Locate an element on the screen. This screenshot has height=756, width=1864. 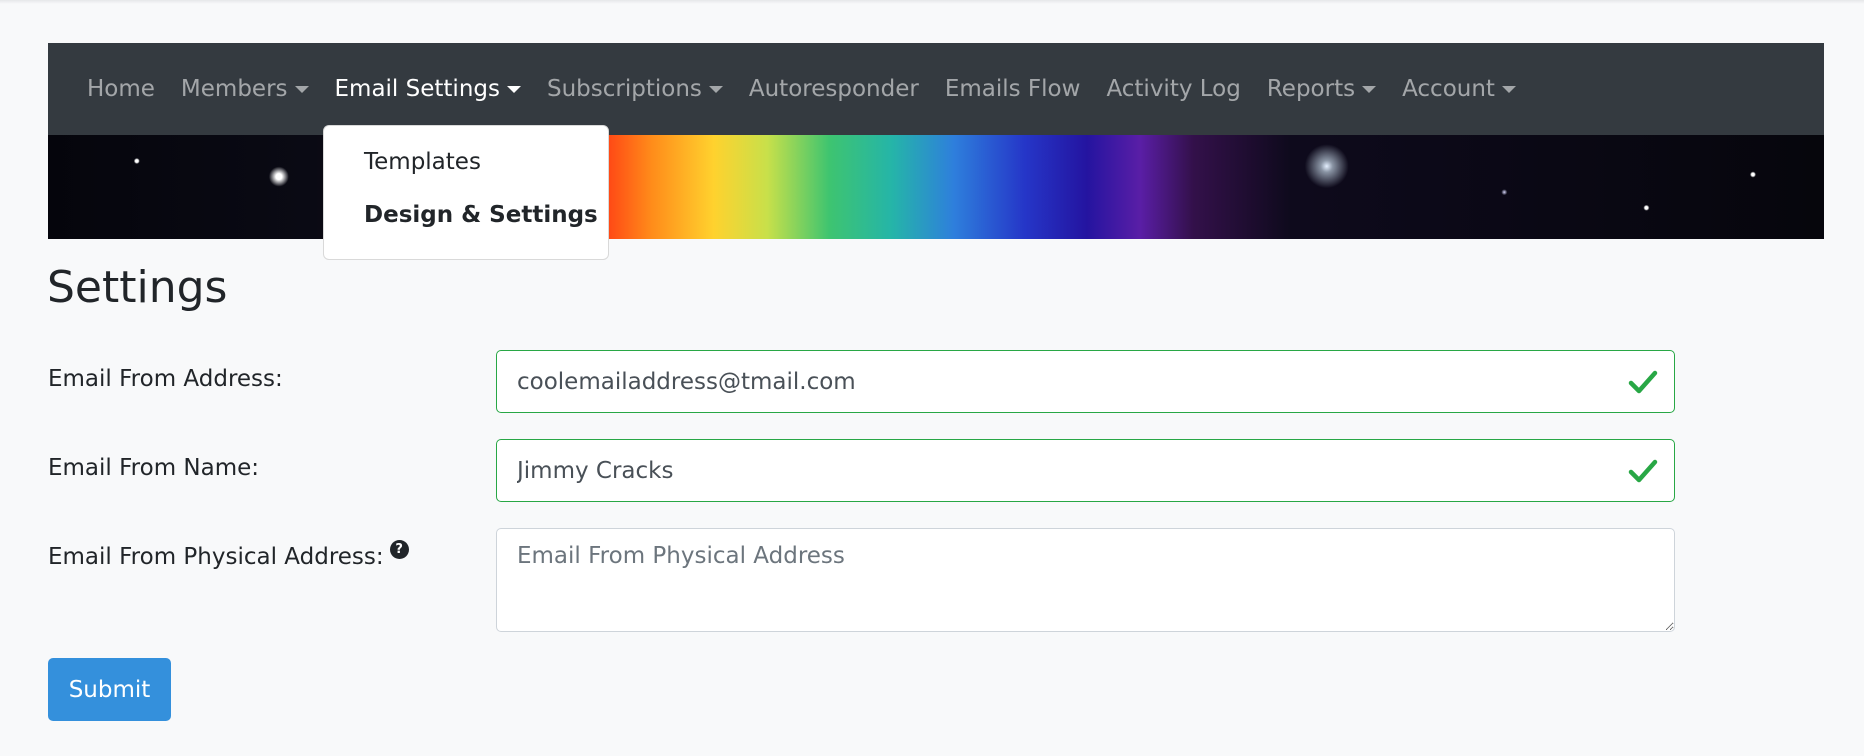
nav-autoresponder-label: Autoresponder is located at coordinates (833, 89).